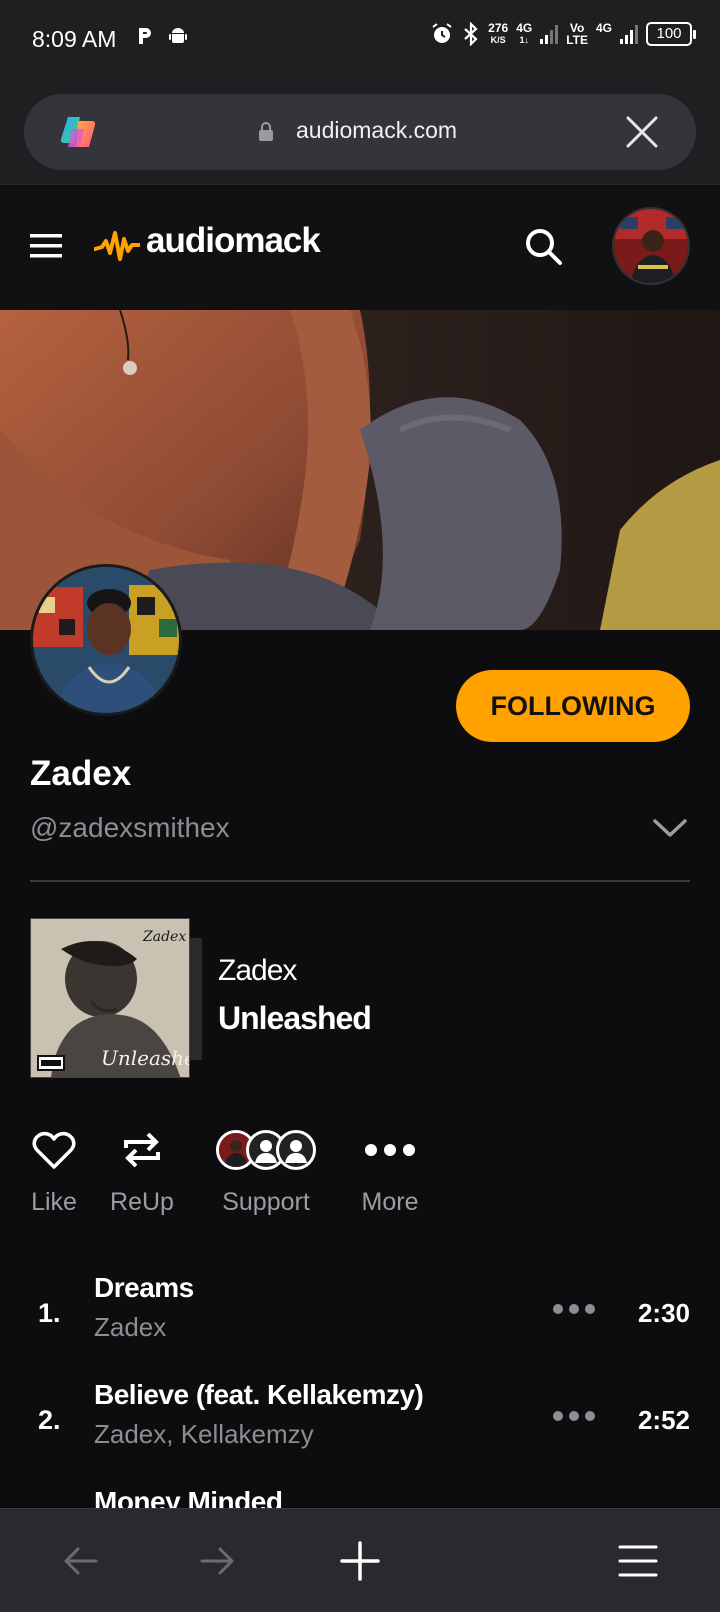 This screenshot has width=720, height=1612. I want to click on search-icon, so click(544, 247).